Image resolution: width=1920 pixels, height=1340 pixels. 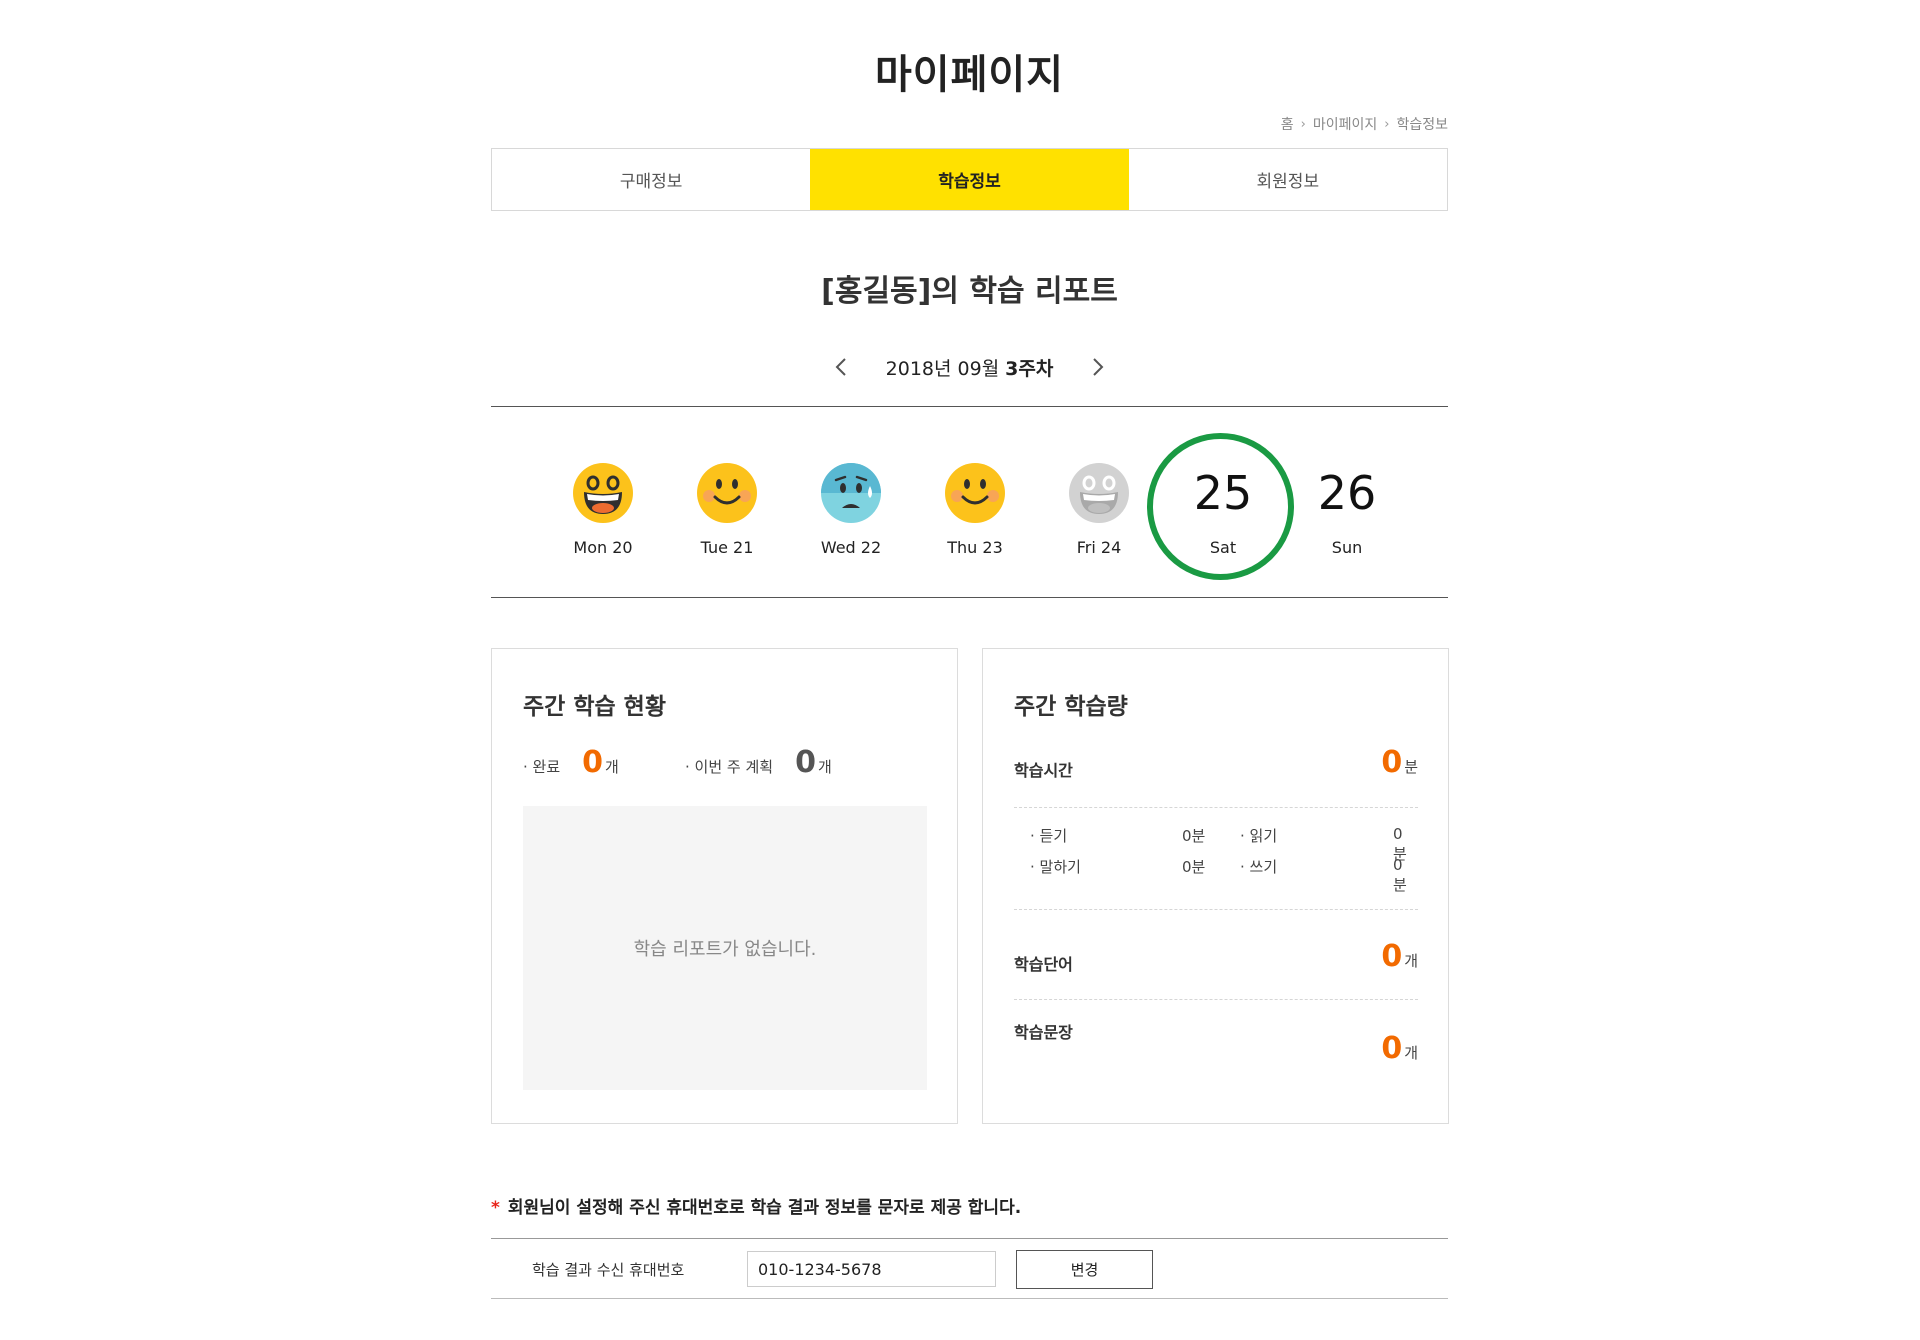 I want to click on day-label: Wed 22, so click(x=851, y=547).